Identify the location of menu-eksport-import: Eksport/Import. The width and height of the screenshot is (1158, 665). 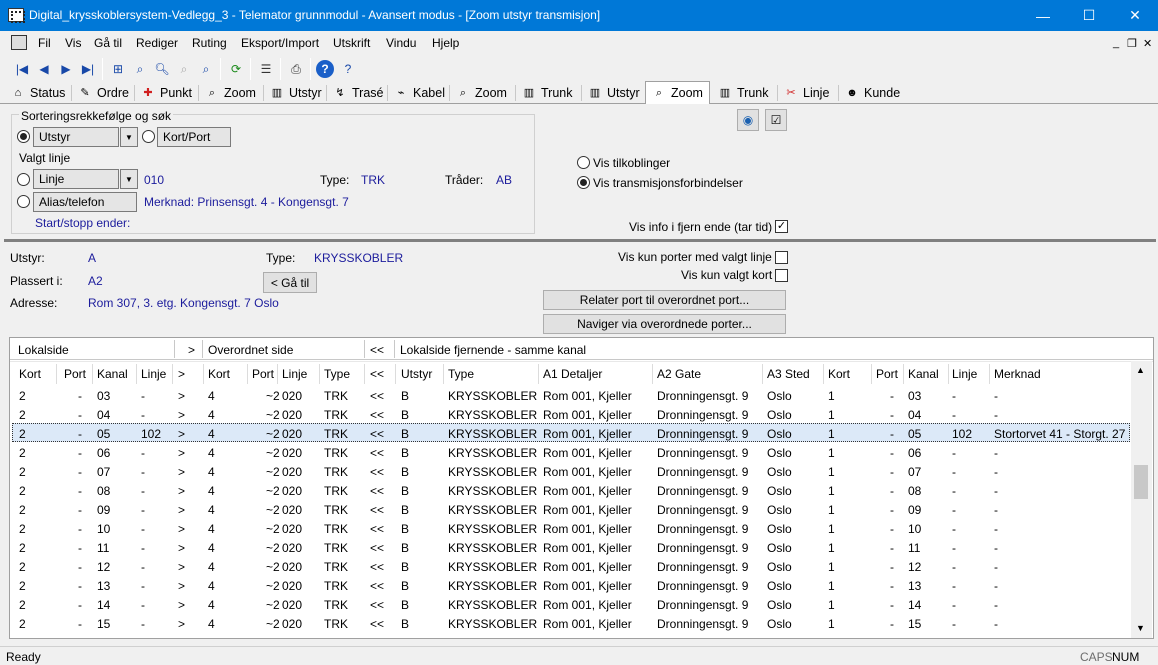
(280, 43).